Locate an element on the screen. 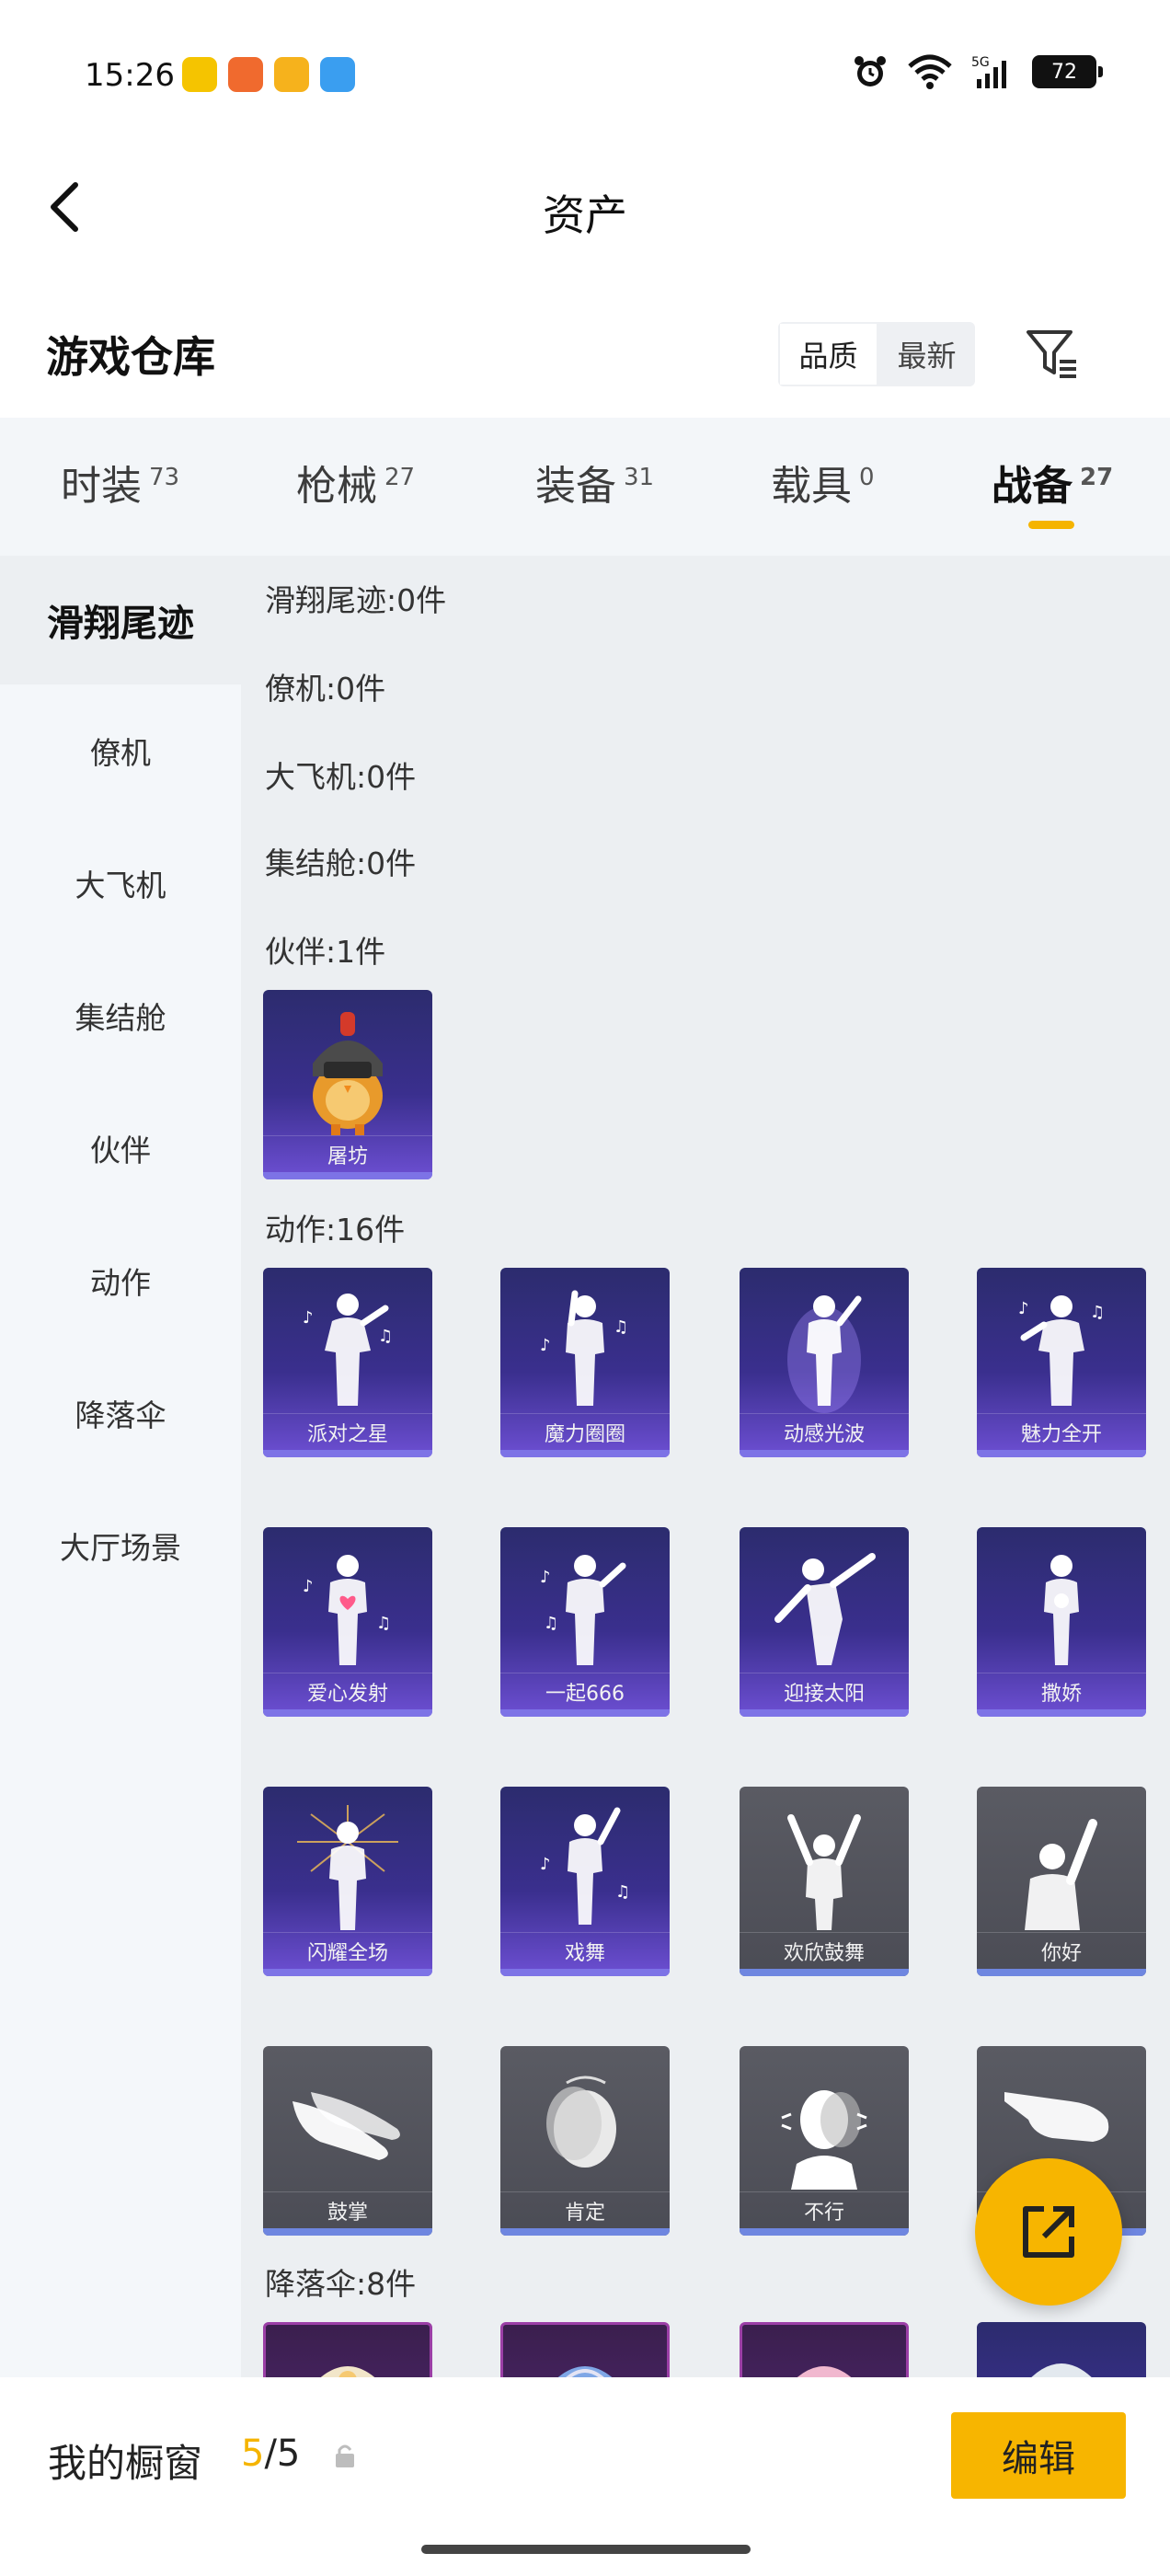  card-caption: 派对之星 is located at coordinates (347, 1431).